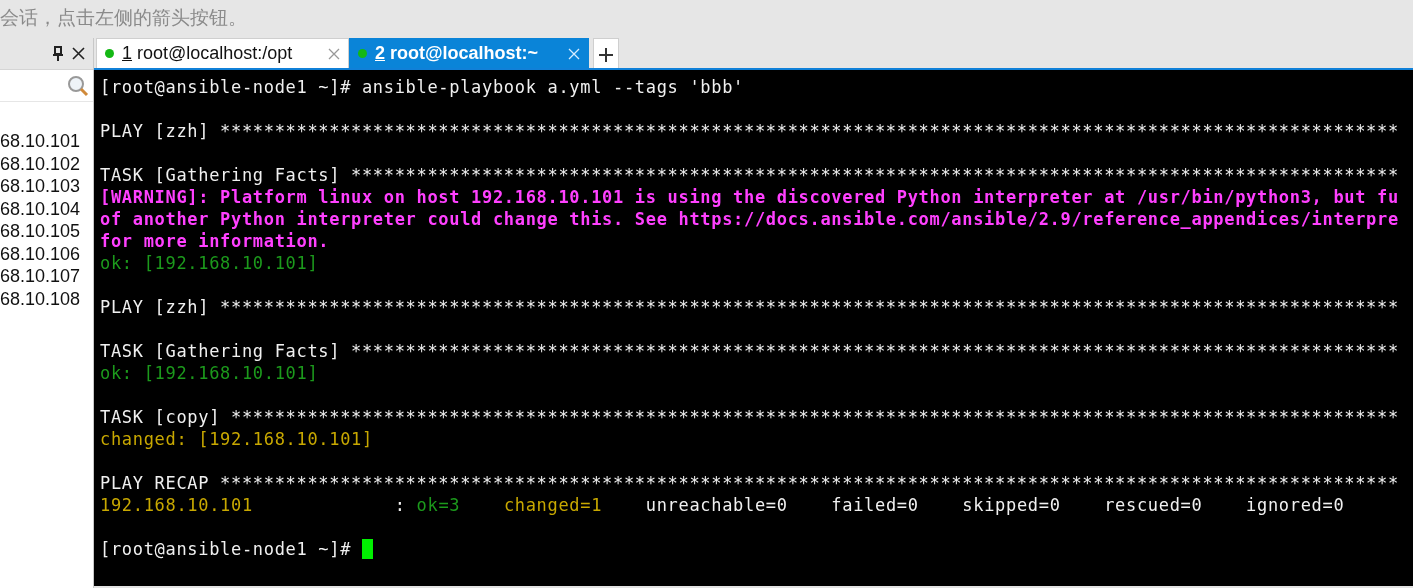 Image resolution: width=1413 pixels, height=588 pixels. I want to click on host-item: 68.10.105, so click(40, 231).